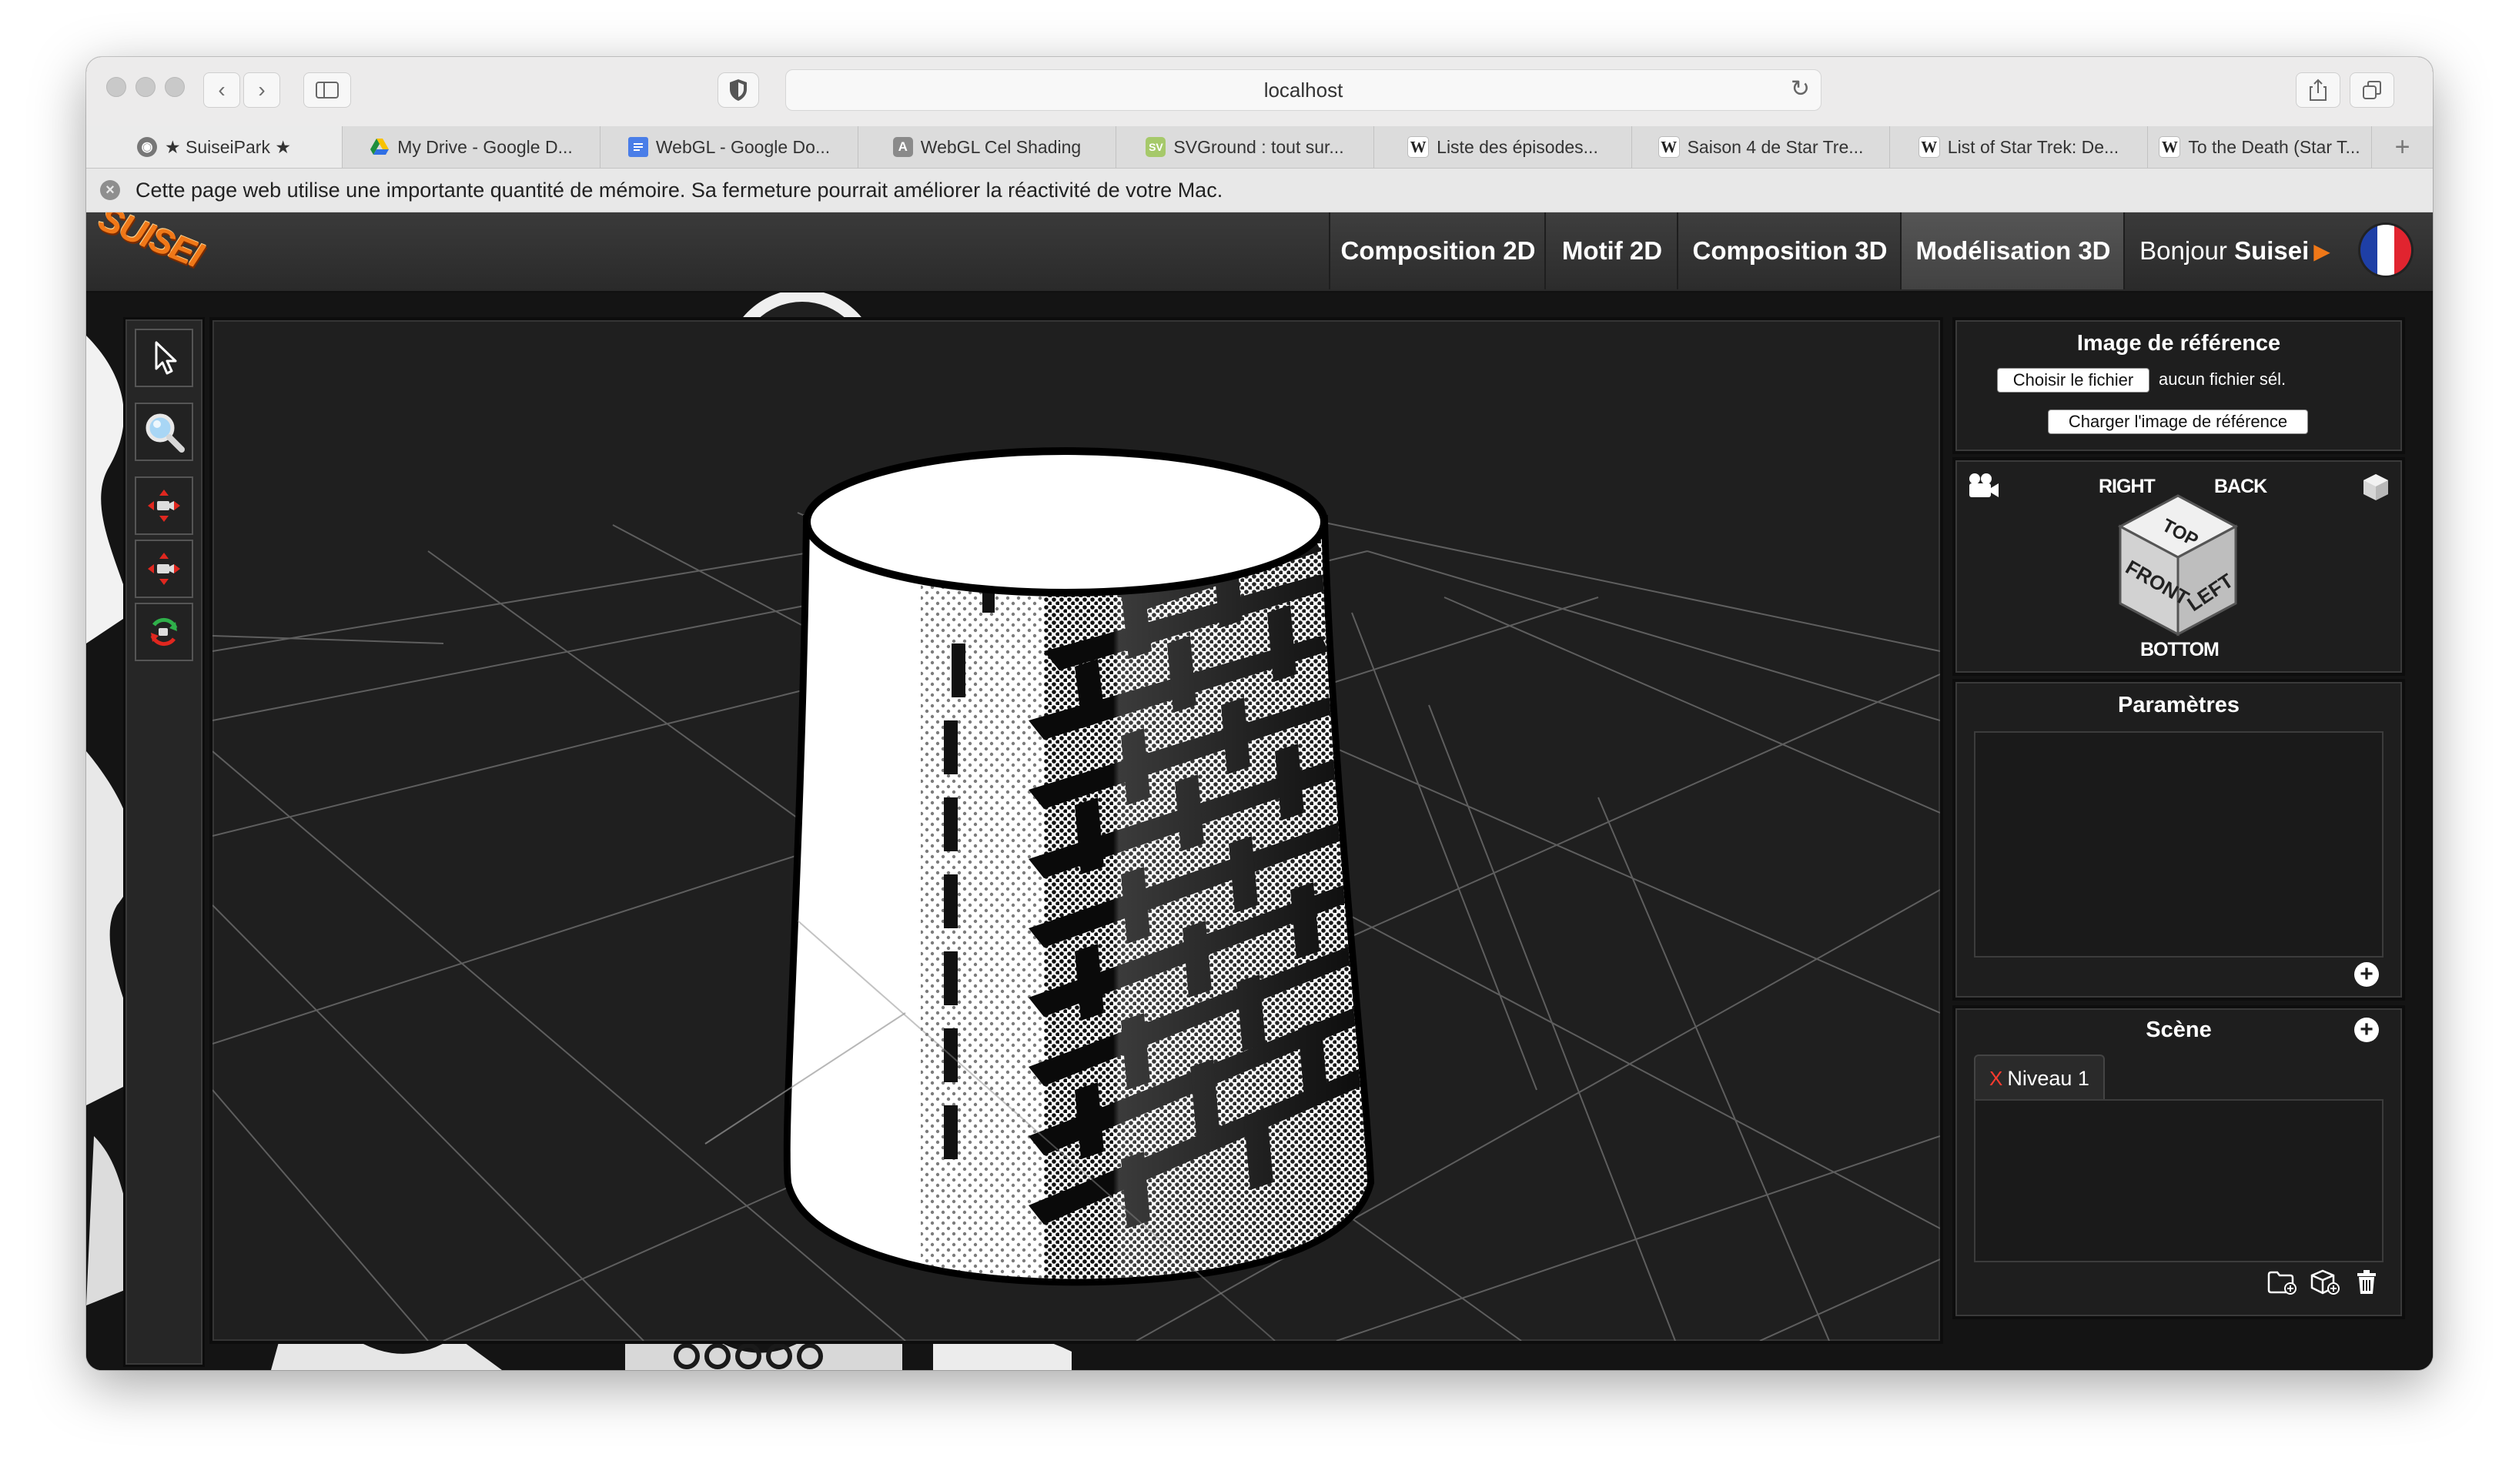 This screenshot has width=2519, height=1484. What do you see at coordinates (2321, 251) in the screenshot?
I see `play-arrow-icon: ▶` at bounding box center [2321, 251].